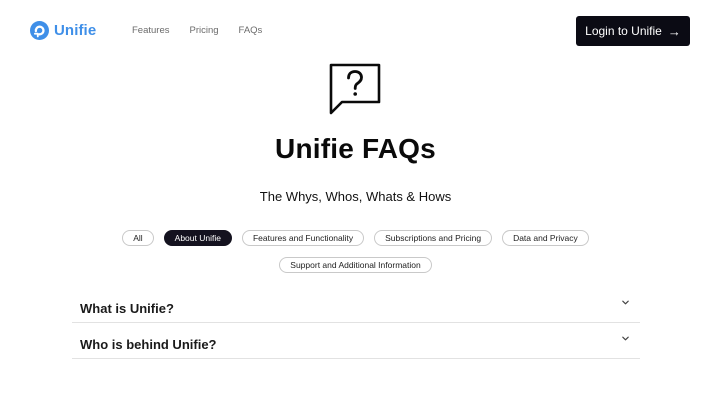 The image size is (711, 400). What do you see at coordinates (674, 31) in the screenshot?
I see `arrow-right-icon: →` at bounding box center [674, 31].